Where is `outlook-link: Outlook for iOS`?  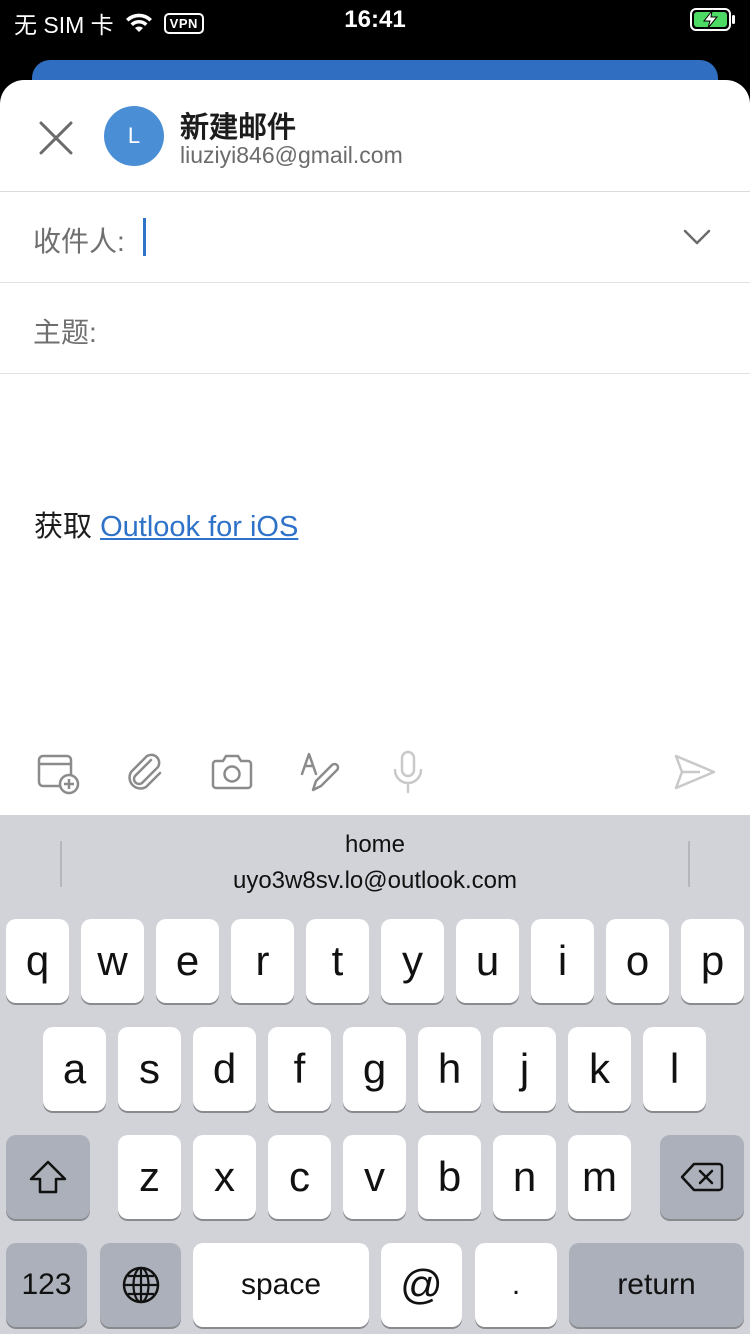
outlook-link: Outlook for iOS is located at coordinates (199, 527).